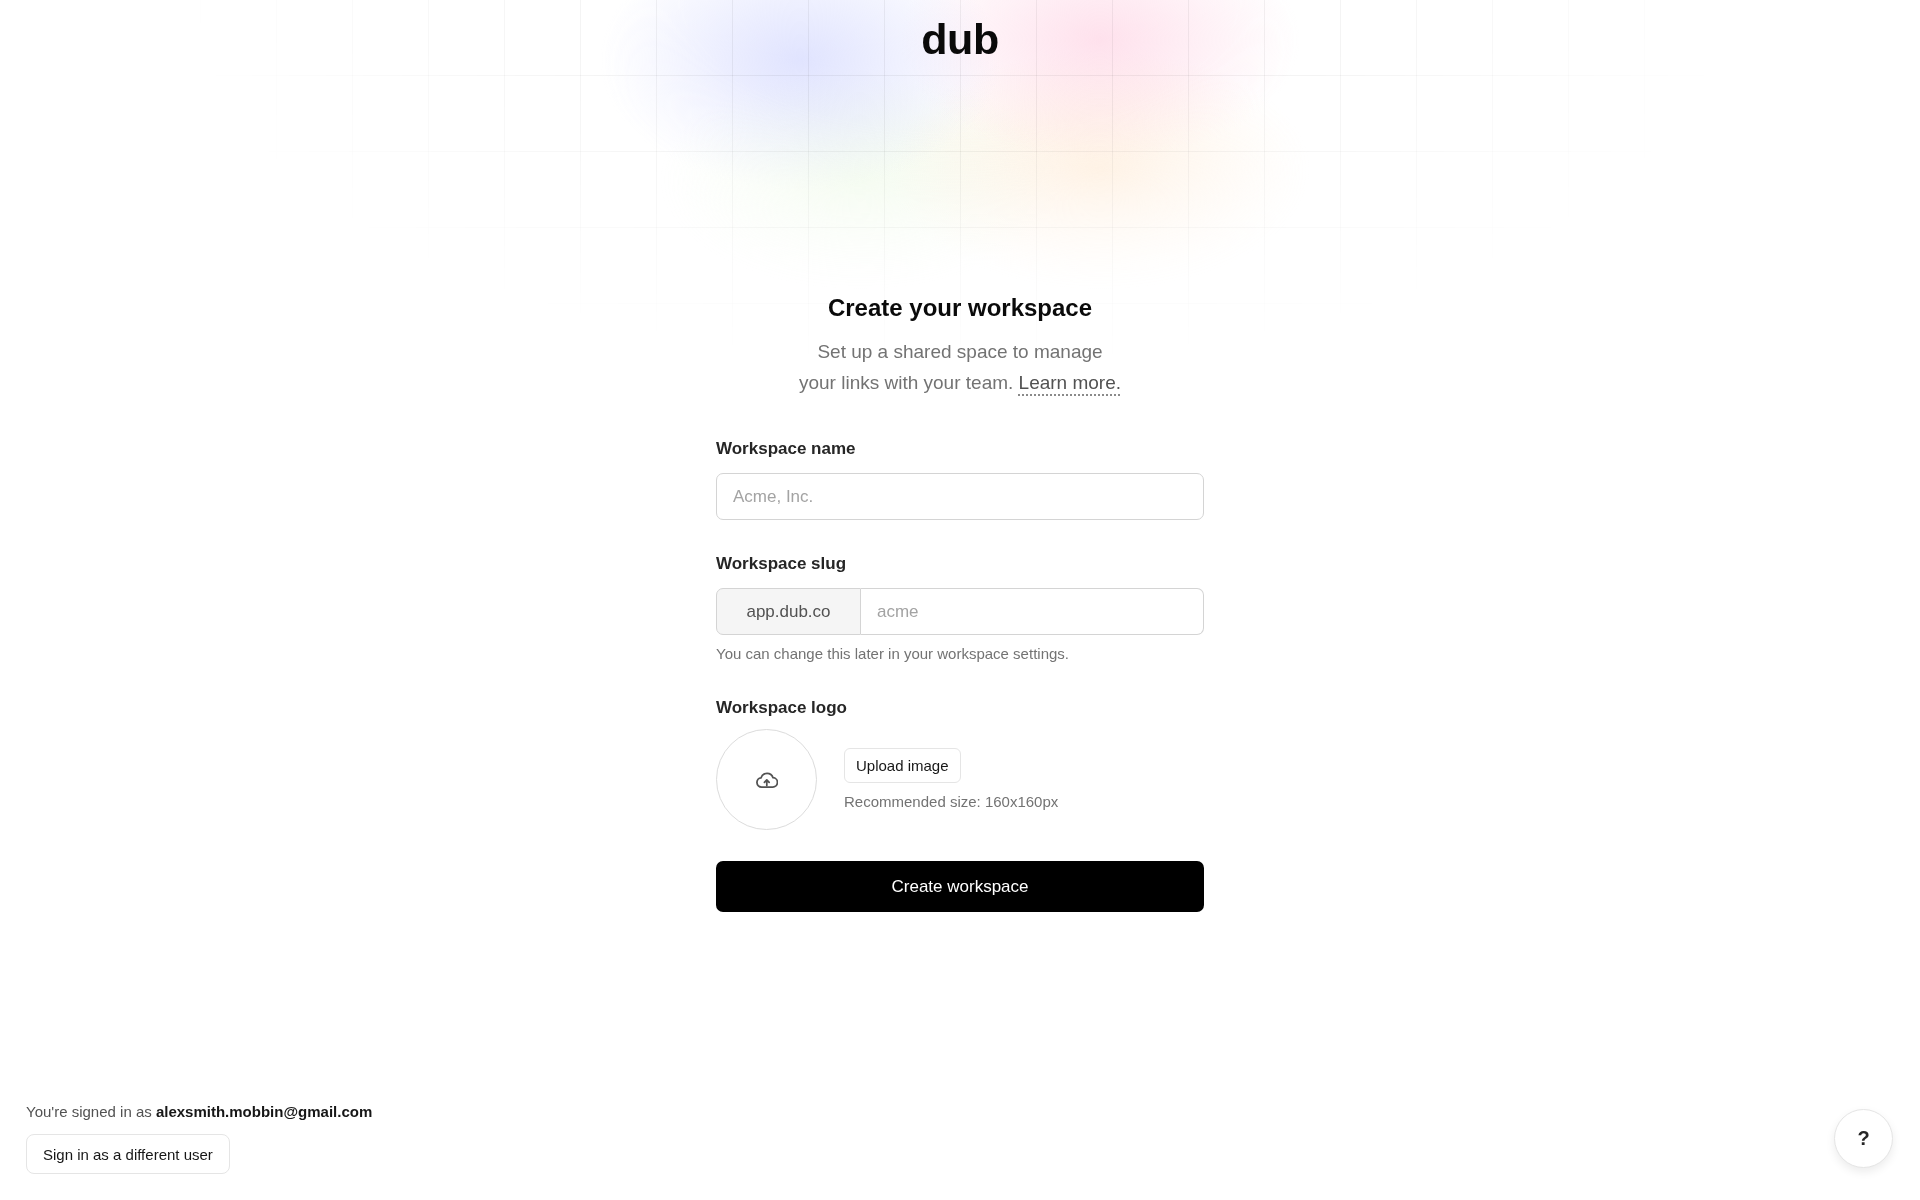 Image resolution: width=1920 pixels, height=1200 pixels. Describe the element at coordinates (1032, 611) in the screenshot. I see `slug-input: acme` at that location.